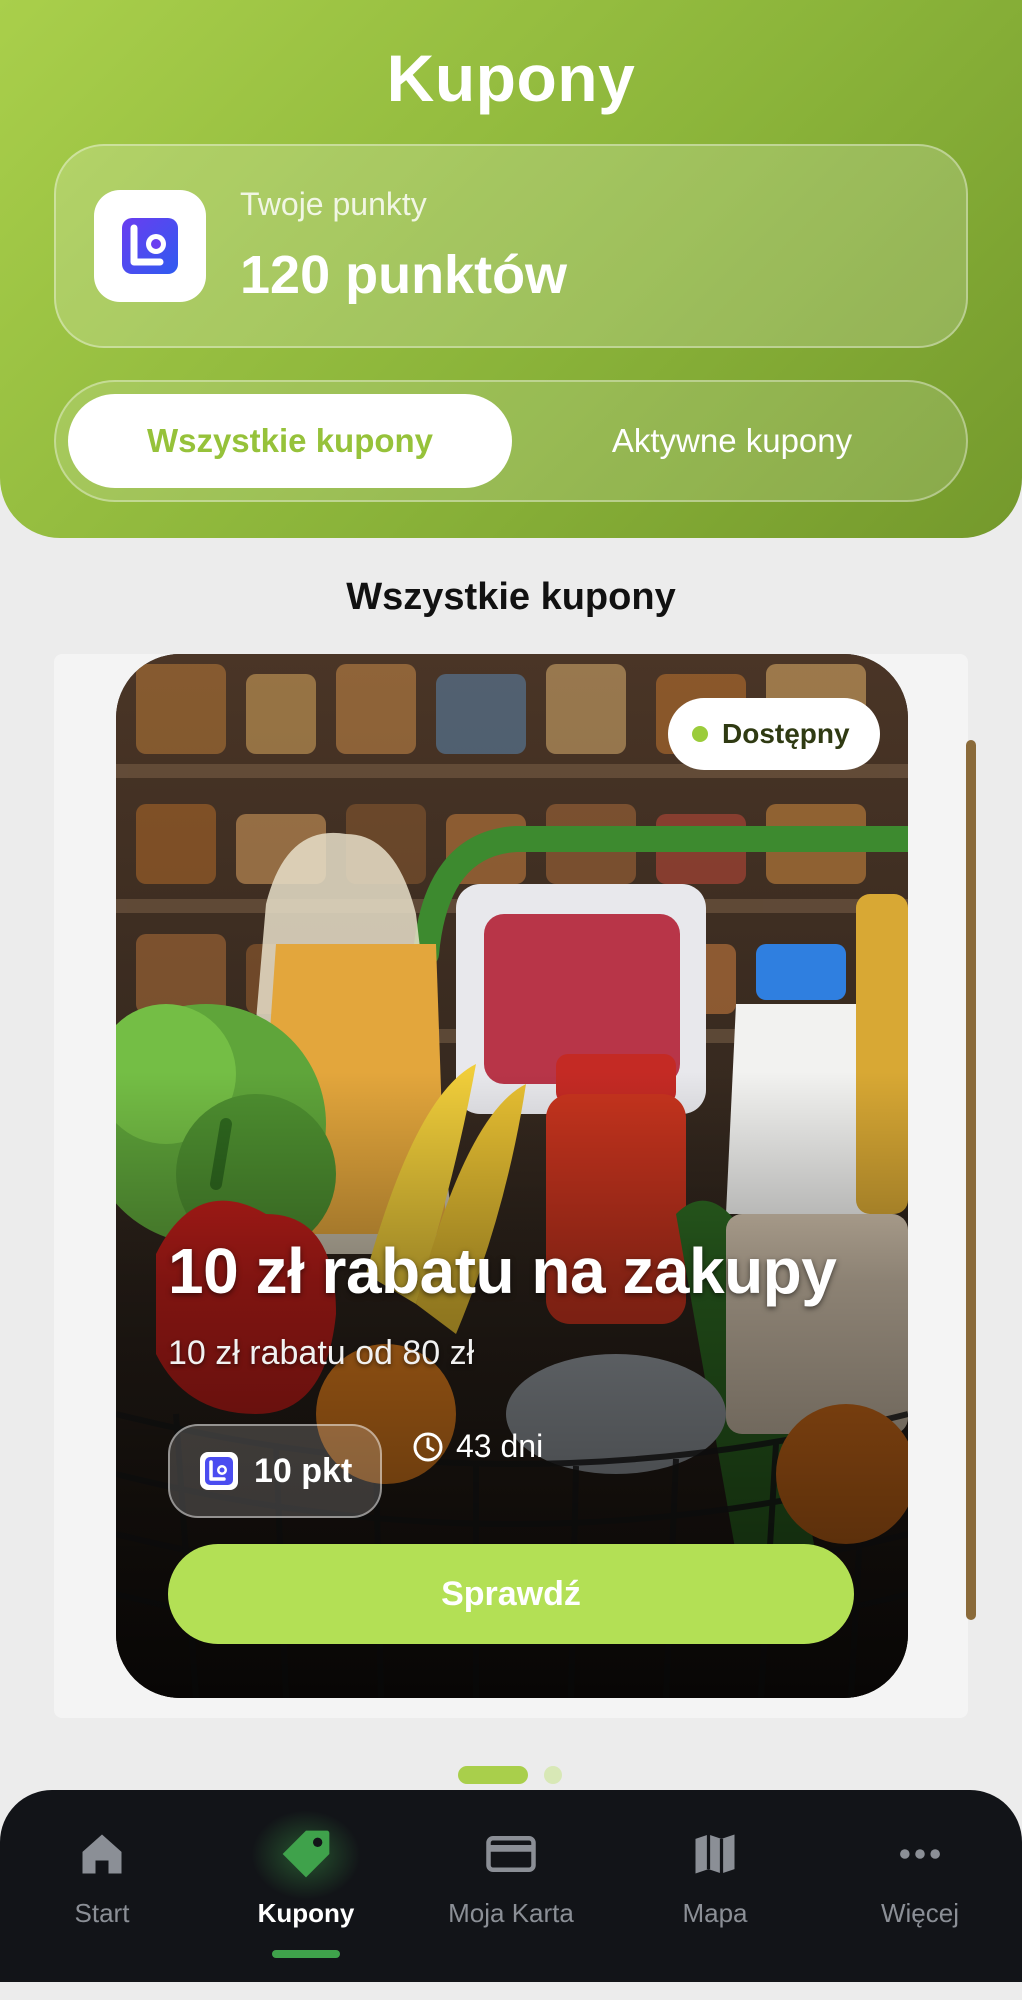 This screenshot has width=1022, height=2000. Describe the element at coordinates (500, 1446) in the screenshot. I see `expiry-days: 43 dni` at that location.